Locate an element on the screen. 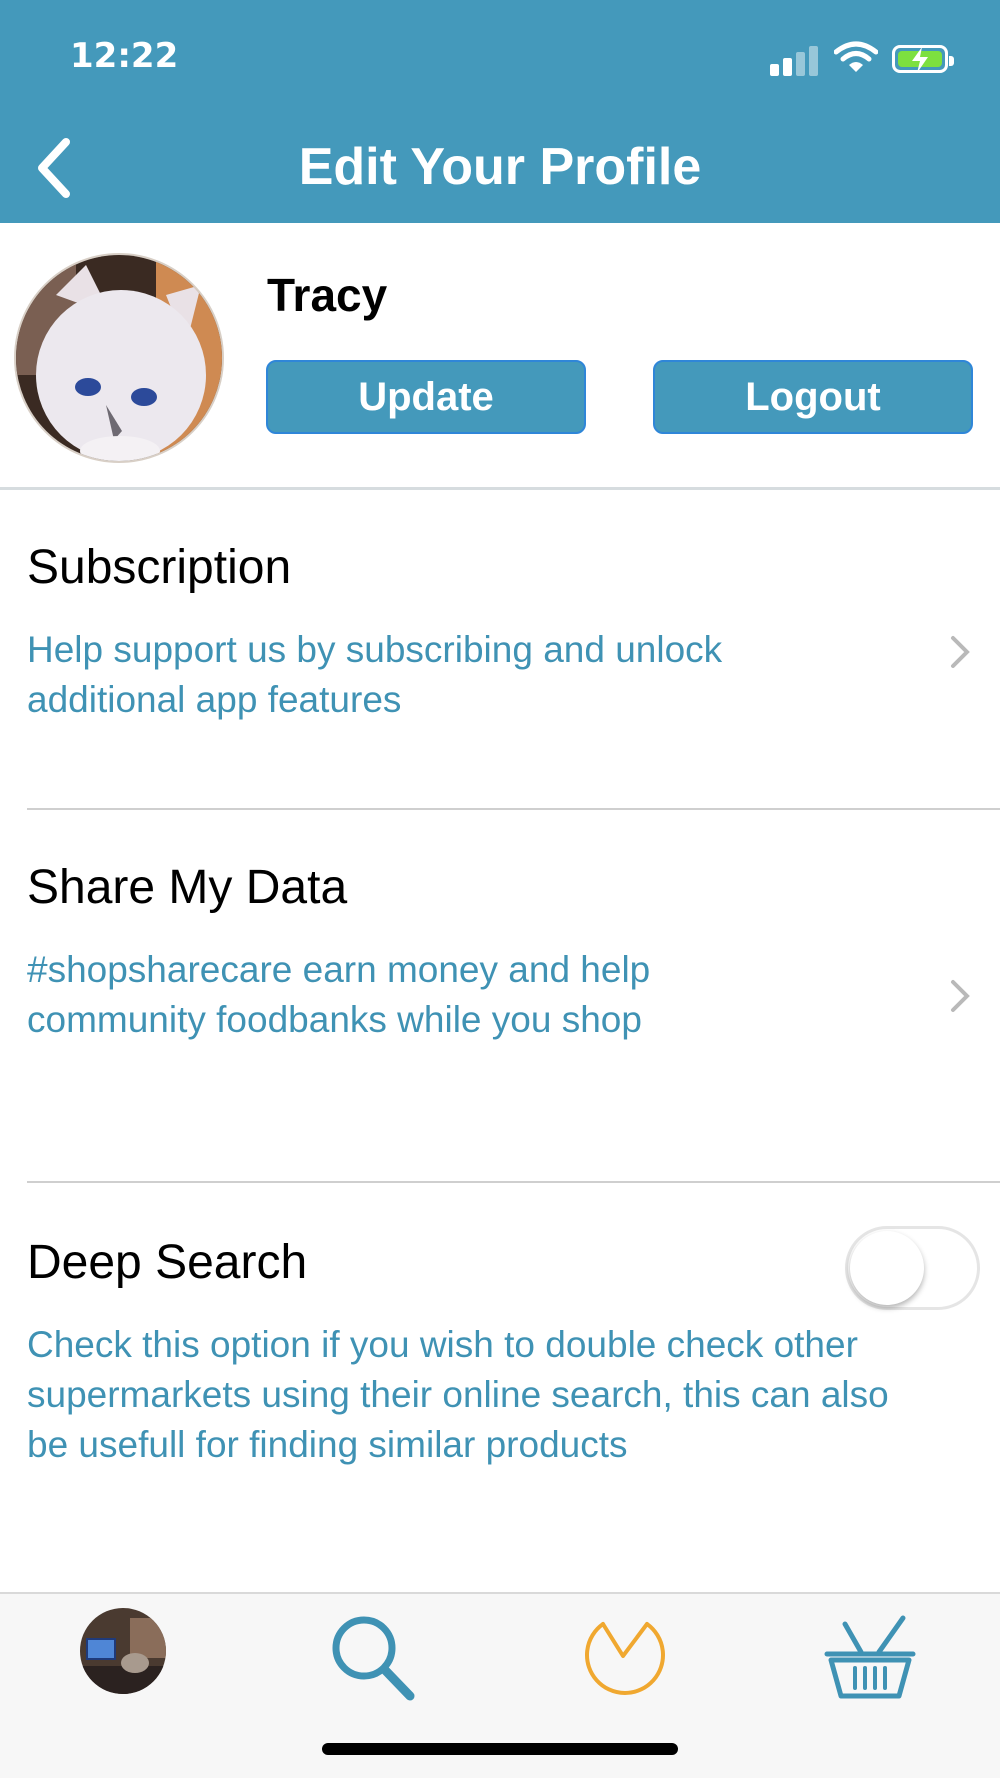 This screenshot has width=1000, height=1778. deep-search-toggle is located at coordinates (912, 1268).